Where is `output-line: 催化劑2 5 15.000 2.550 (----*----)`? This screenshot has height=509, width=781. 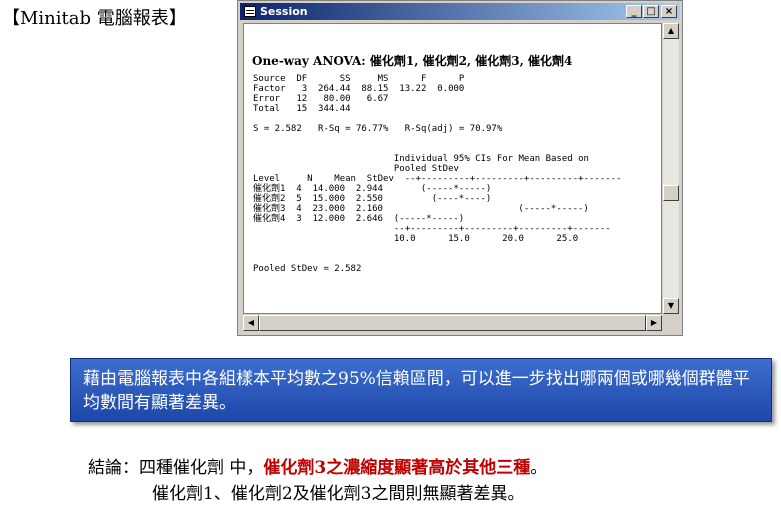
output-line: 催化劑2 5 15.000 2.550 (----*----) is located at coordinates (372, 199).